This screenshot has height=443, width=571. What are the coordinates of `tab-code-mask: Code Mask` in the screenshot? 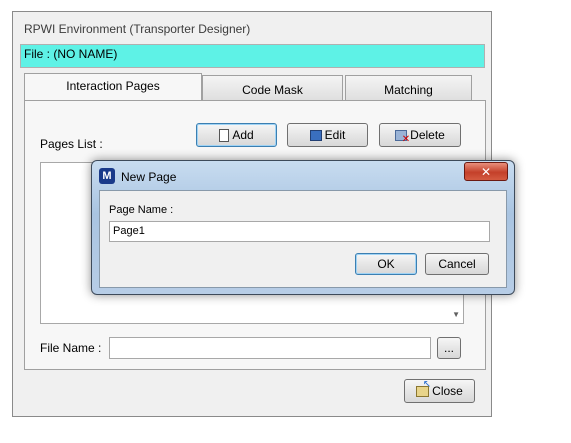 It's located at (272, 88).